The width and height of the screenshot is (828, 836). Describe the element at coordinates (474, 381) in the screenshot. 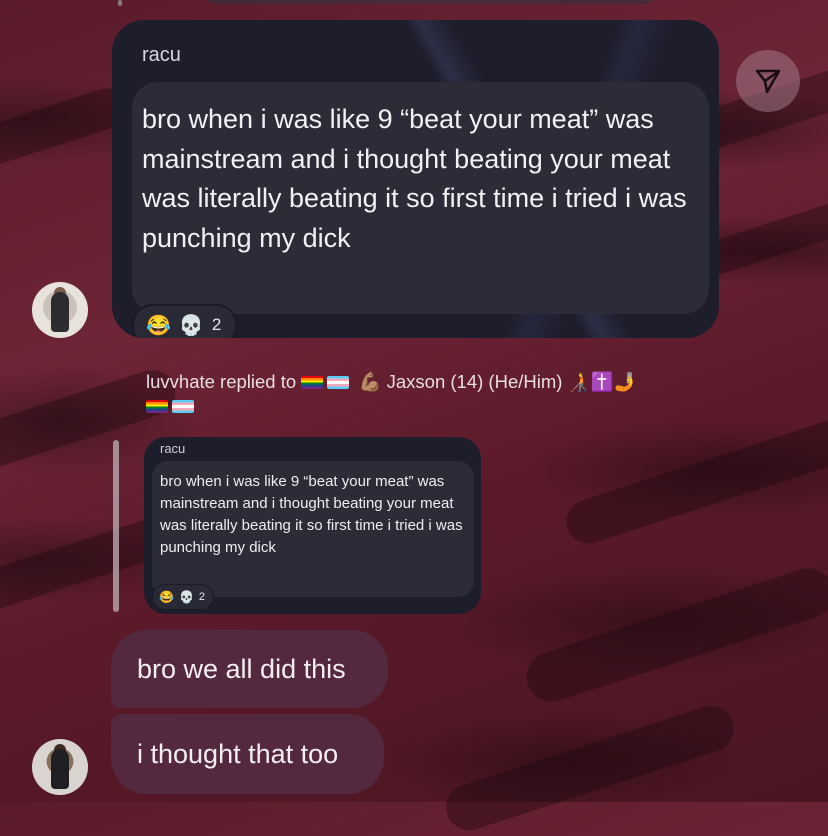

I see `reply-target-name: Jaxson (14) (He/Him)` at that location.